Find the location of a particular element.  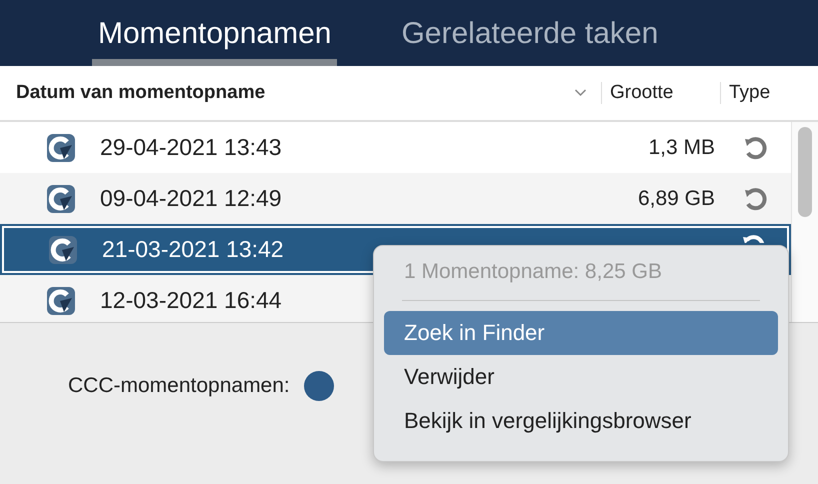

settings-label: CCC-momentopnamen: is located at coordinates (179, 386).